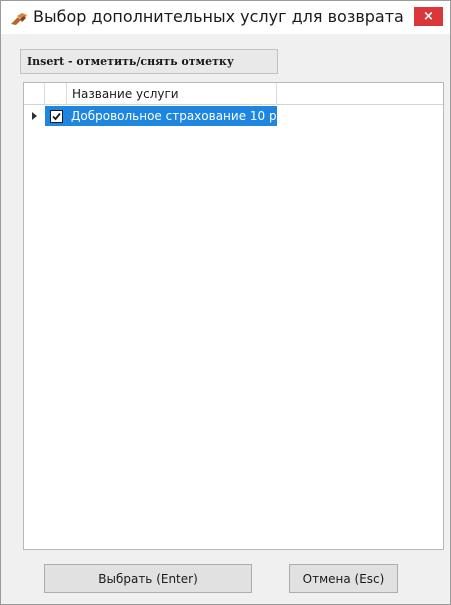  What do you see at coordinates (343, 578) in the screenshot?
I see `cancel-button: Отмена (Esc)` at bounding box center [343, 578].